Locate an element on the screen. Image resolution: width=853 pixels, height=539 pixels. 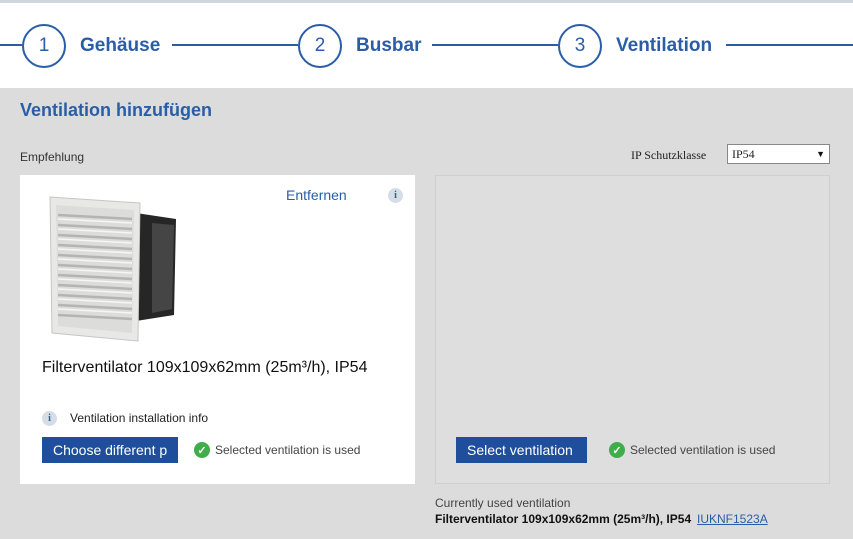
ip-class-label: IP Schutzklasse is located at coordinates (669, 155).